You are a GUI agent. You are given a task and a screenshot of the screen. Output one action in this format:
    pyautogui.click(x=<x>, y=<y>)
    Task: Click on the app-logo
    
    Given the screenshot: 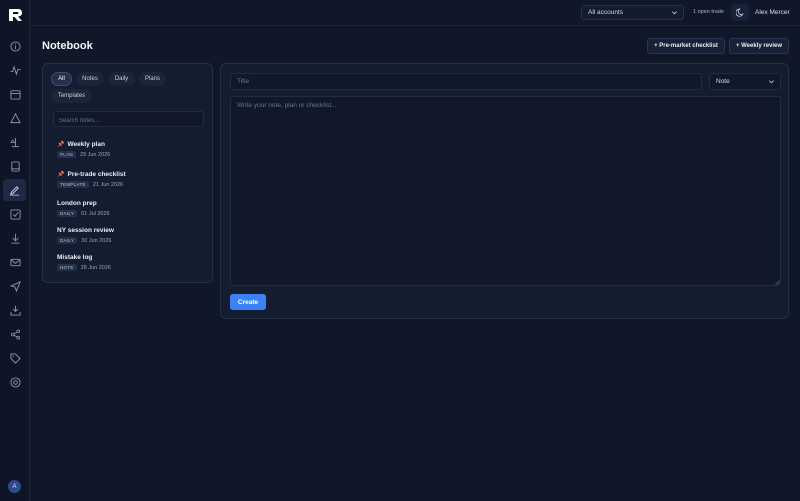 What is the action you would take?
    pyautogui.click(x=15, y=15)
    